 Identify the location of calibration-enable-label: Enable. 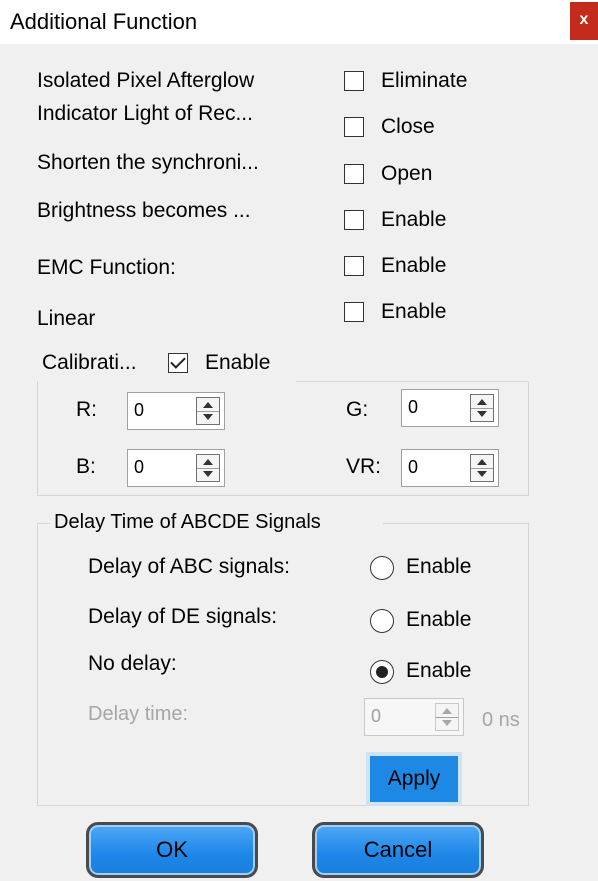
(237, 363).